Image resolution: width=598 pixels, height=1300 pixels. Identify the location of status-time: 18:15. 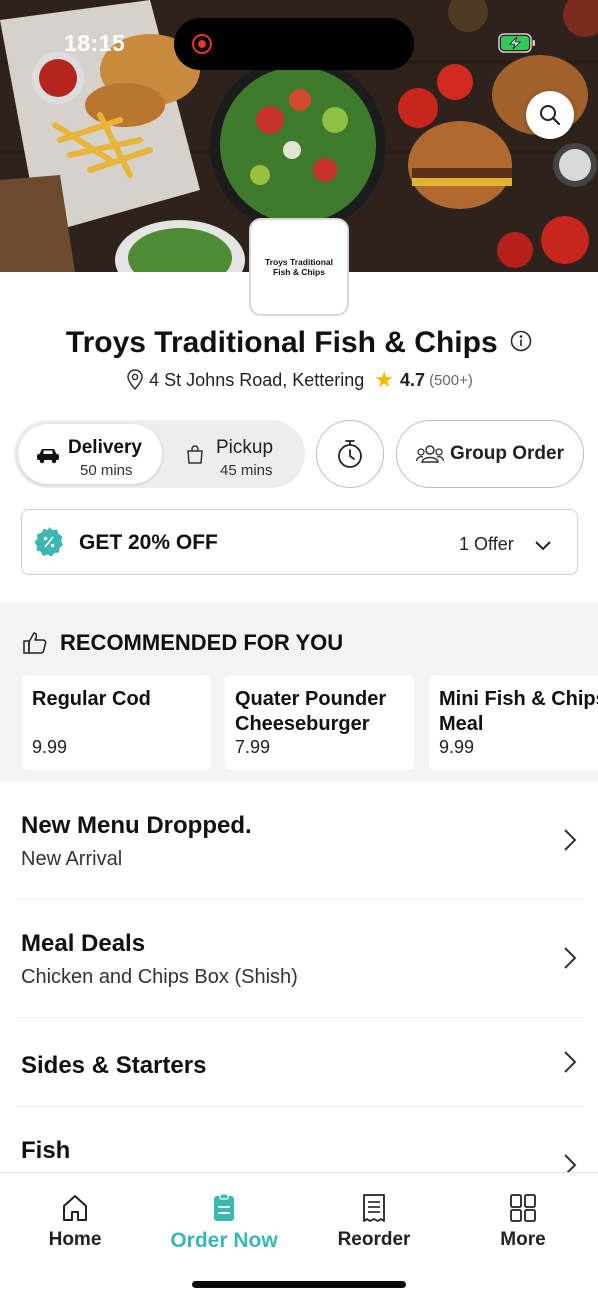
(95, 43).